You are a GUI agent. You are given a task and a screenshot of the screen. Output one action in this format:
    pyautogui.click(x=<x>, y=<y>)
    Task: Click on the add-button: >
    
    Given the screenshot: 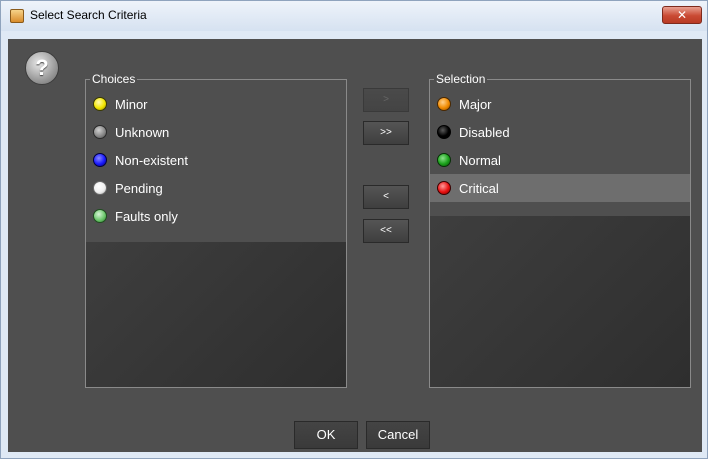 What is the action you would take?
    pyautogui.click(x=386, y=100)
    